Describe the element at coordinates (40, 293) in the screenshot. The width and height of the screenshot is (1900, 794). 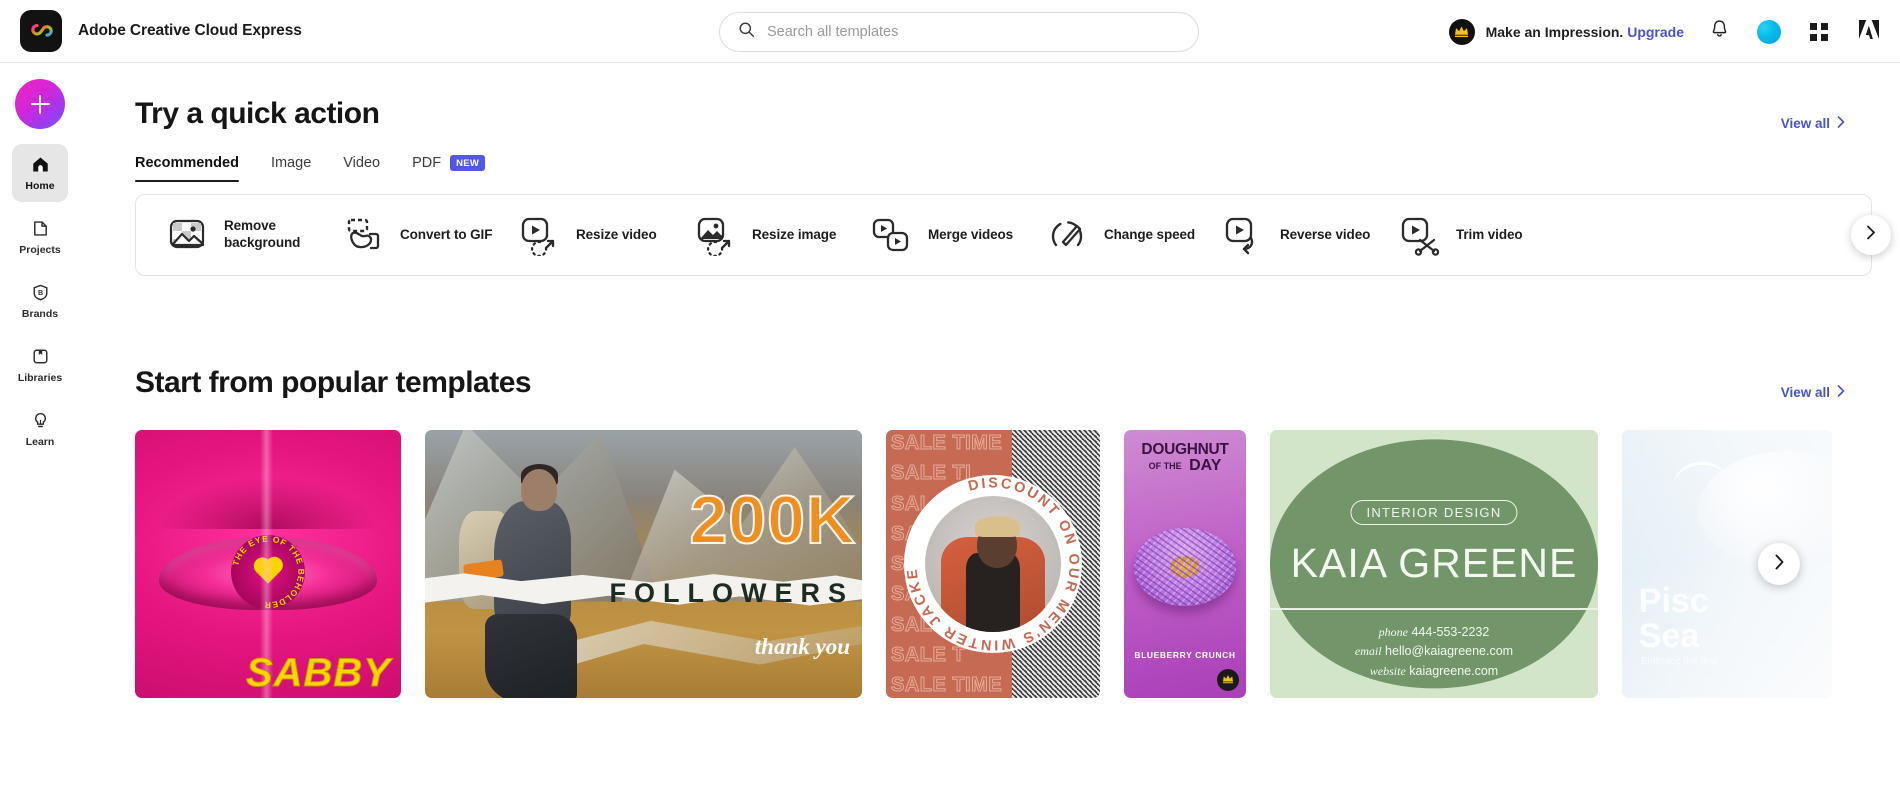
I see `brand-shield-icon: B` at that location.